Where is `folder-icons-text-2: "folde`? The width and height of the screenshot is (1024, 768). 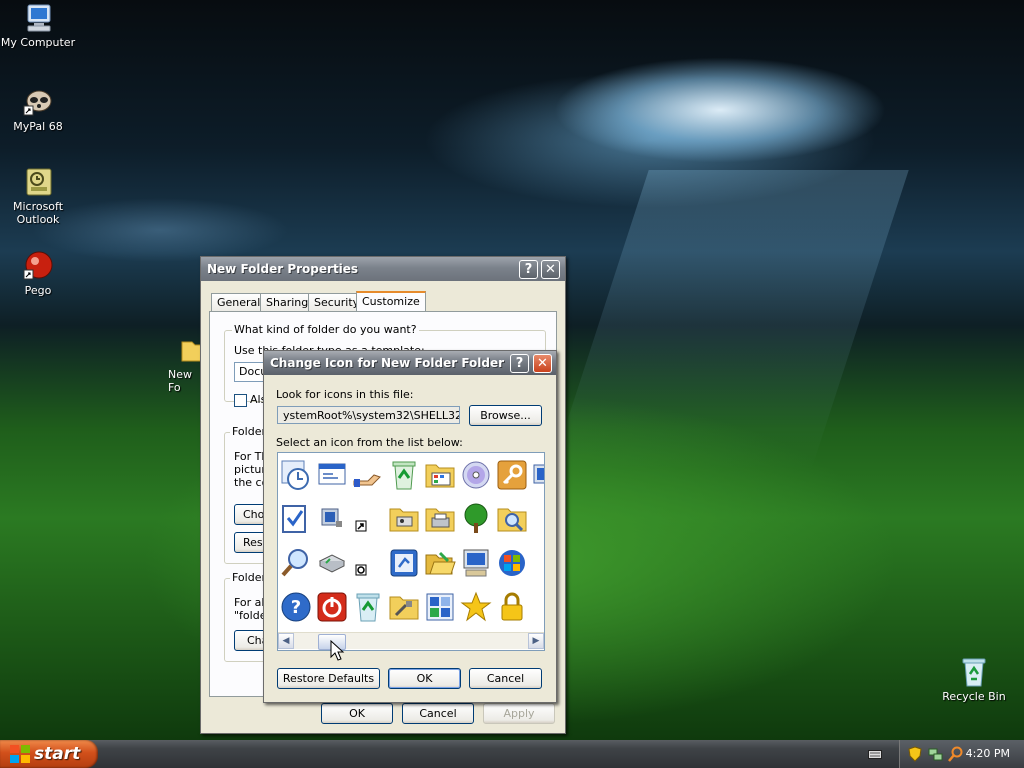
folder-icons-text-2: "folde is located at coordinates (250, 615).